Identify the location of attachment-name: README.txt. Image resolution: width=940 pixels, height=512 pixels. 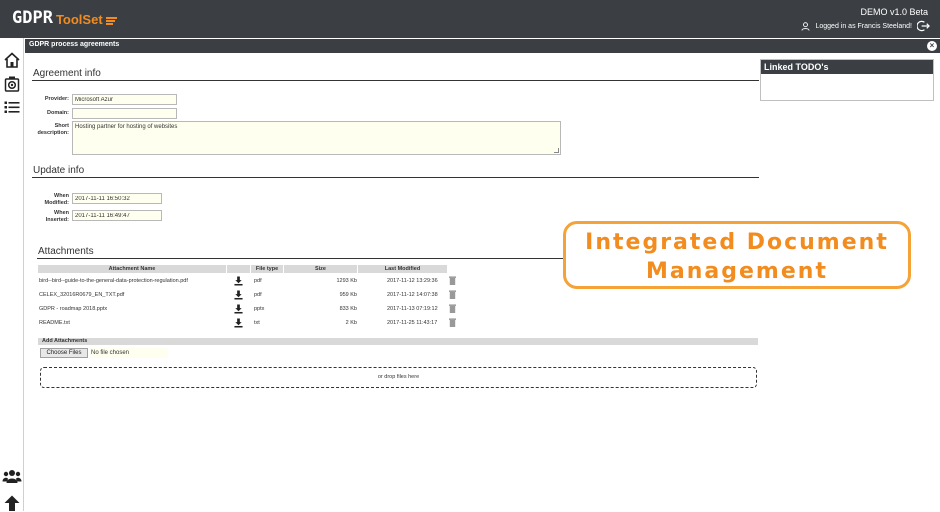
(54, 323).